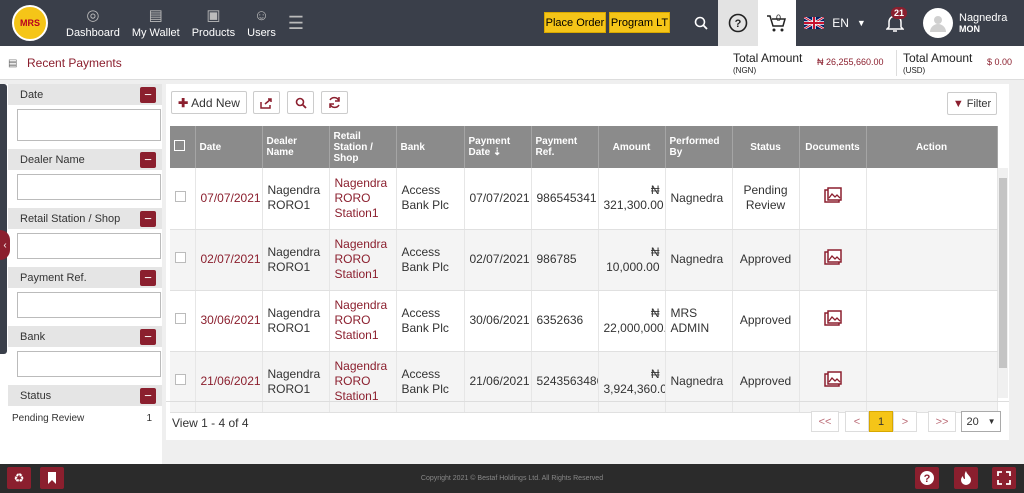  I want to click on bank-field, so click(89, 364).